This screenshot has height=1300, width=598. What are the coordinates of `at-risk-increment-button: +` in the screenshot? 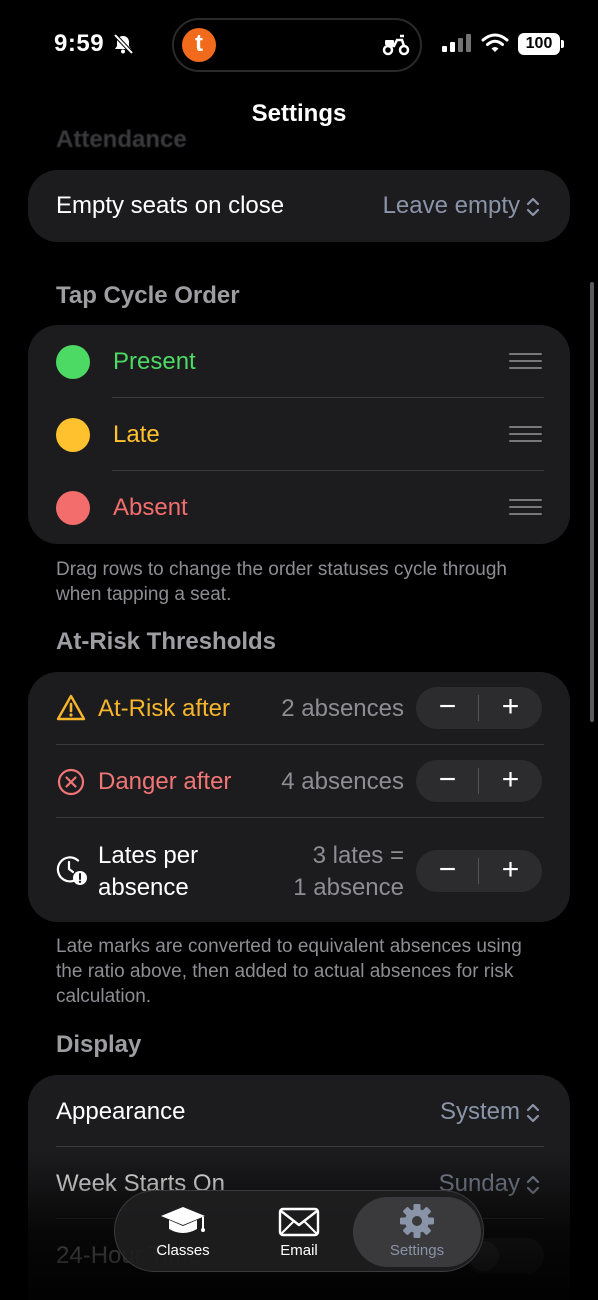 It's located at (510, 708).